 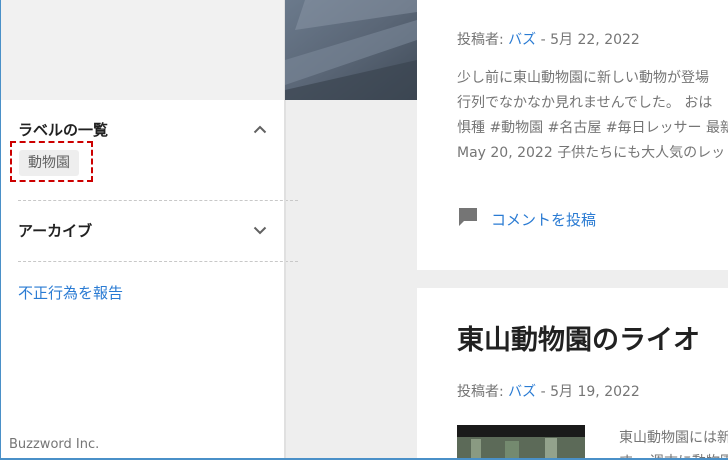 I want to click on snippet-line: May 20, 2022 子供たちにも大人気のレッ, so click(x=591, y=153).